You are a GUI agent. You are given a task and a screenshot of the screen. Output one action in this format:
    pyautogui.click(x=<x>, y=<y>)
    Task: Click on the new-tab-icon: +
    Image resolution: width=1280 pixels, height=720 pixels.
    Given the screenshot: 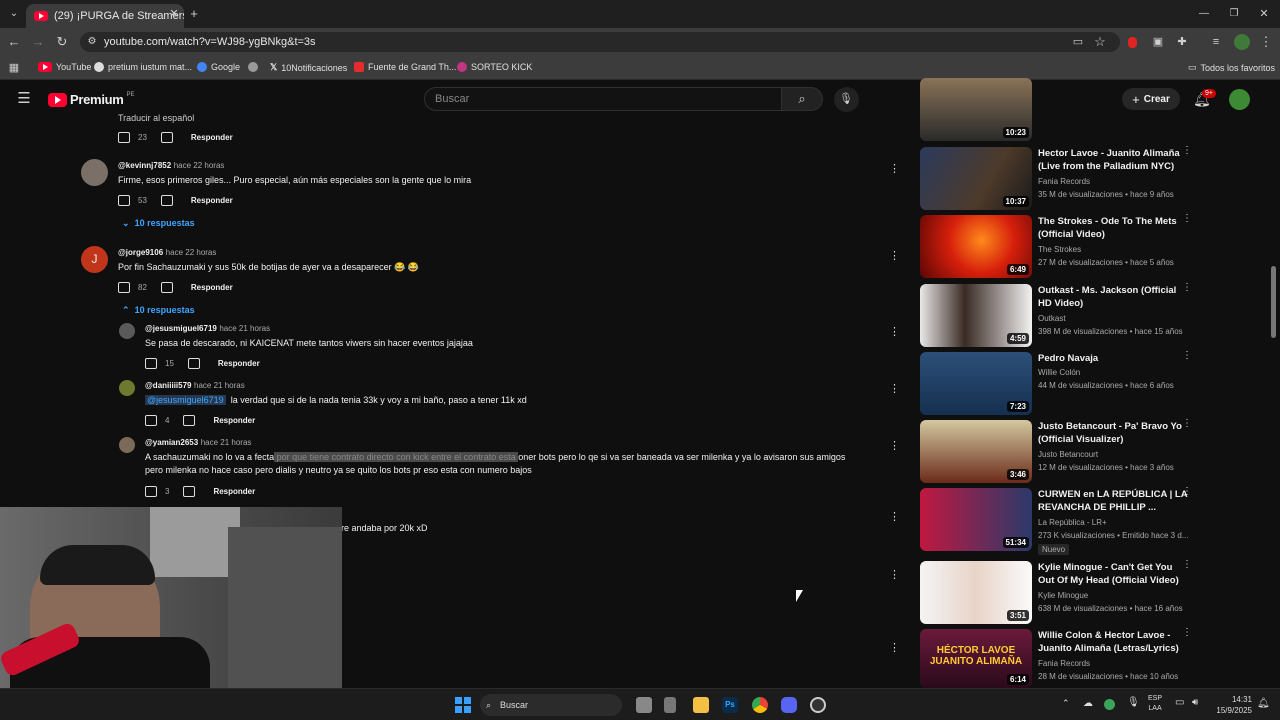 What is the action you would take?
    pyautogui.click(x=194, y=14)
    